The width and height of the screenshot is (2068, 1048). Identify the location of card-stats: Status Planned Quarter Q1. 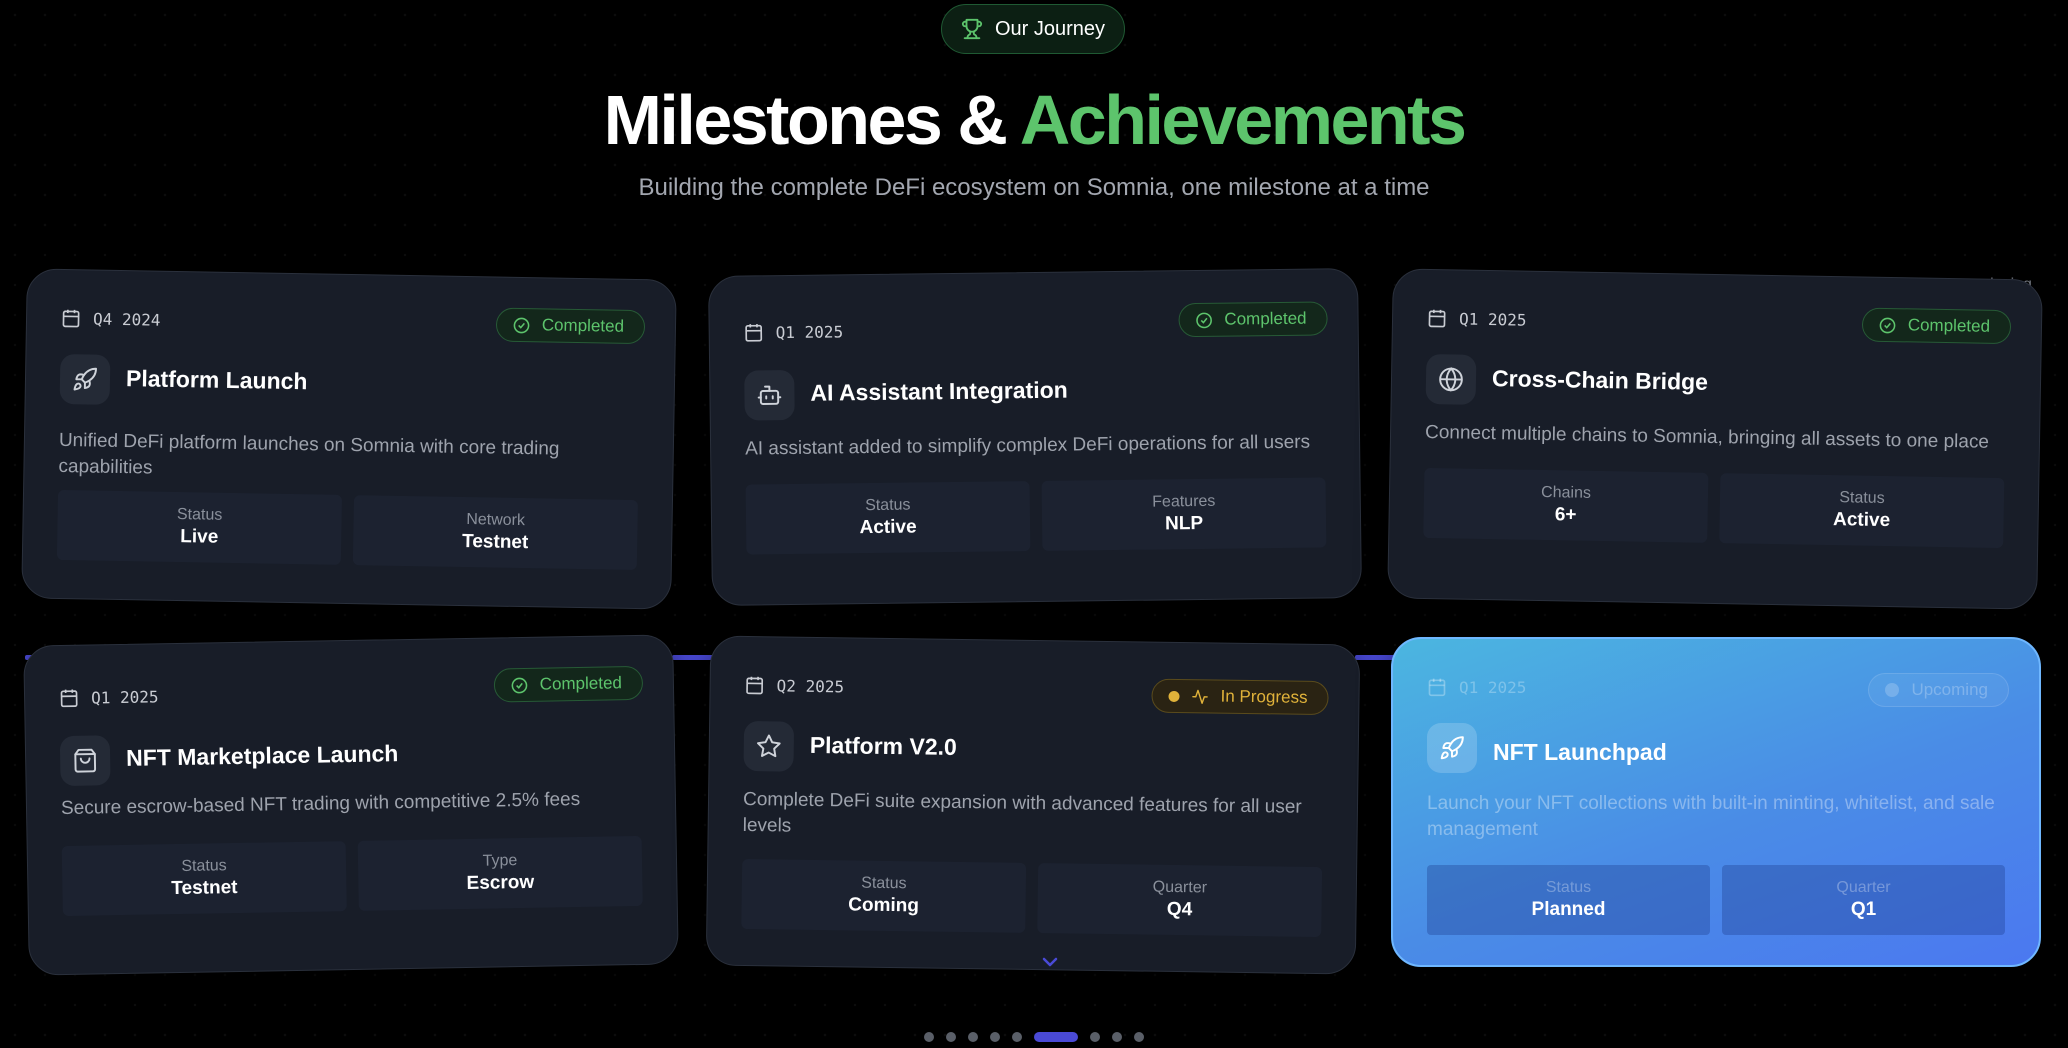
(1716, 900).